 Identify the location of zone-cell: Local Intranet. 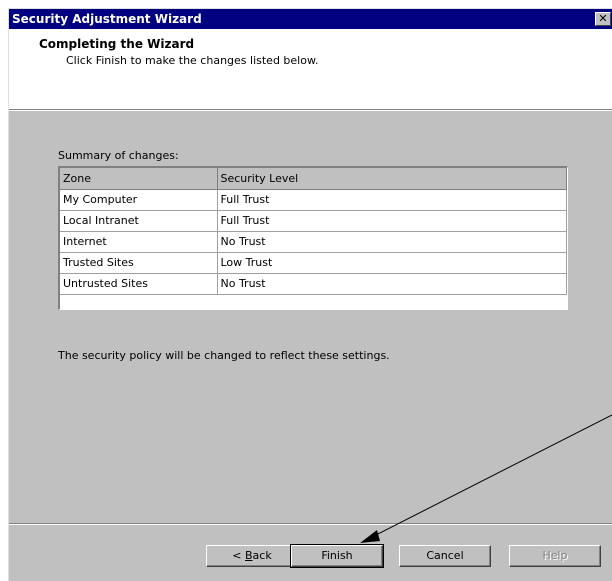
(139, 221).